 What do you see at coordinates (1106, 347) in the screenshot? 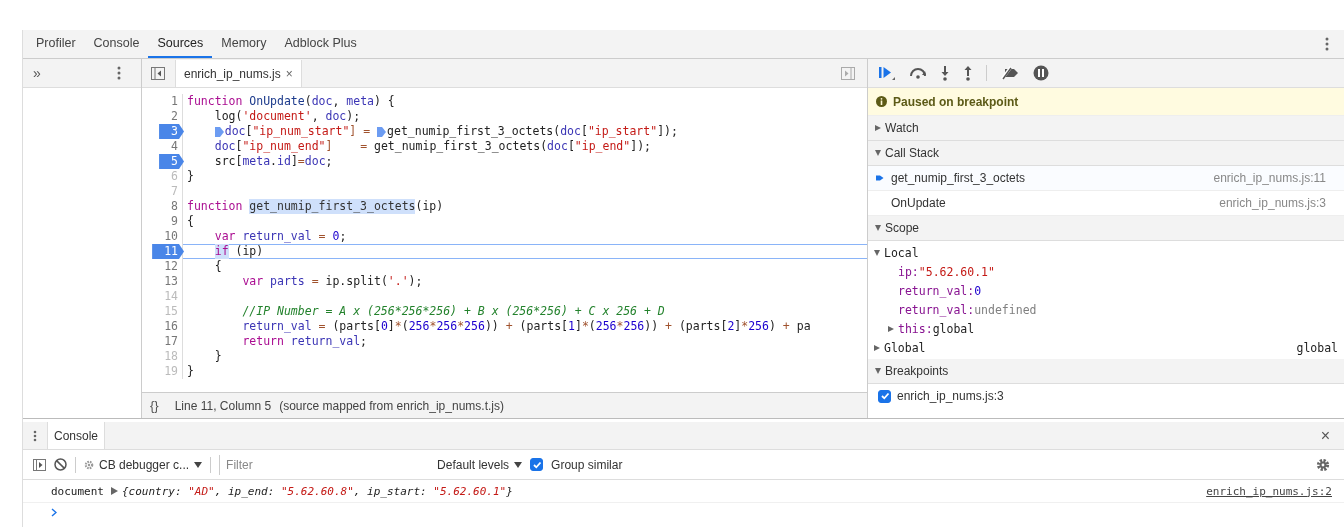
I see `scope-group: Global global` at bounding box center [1106, 347].